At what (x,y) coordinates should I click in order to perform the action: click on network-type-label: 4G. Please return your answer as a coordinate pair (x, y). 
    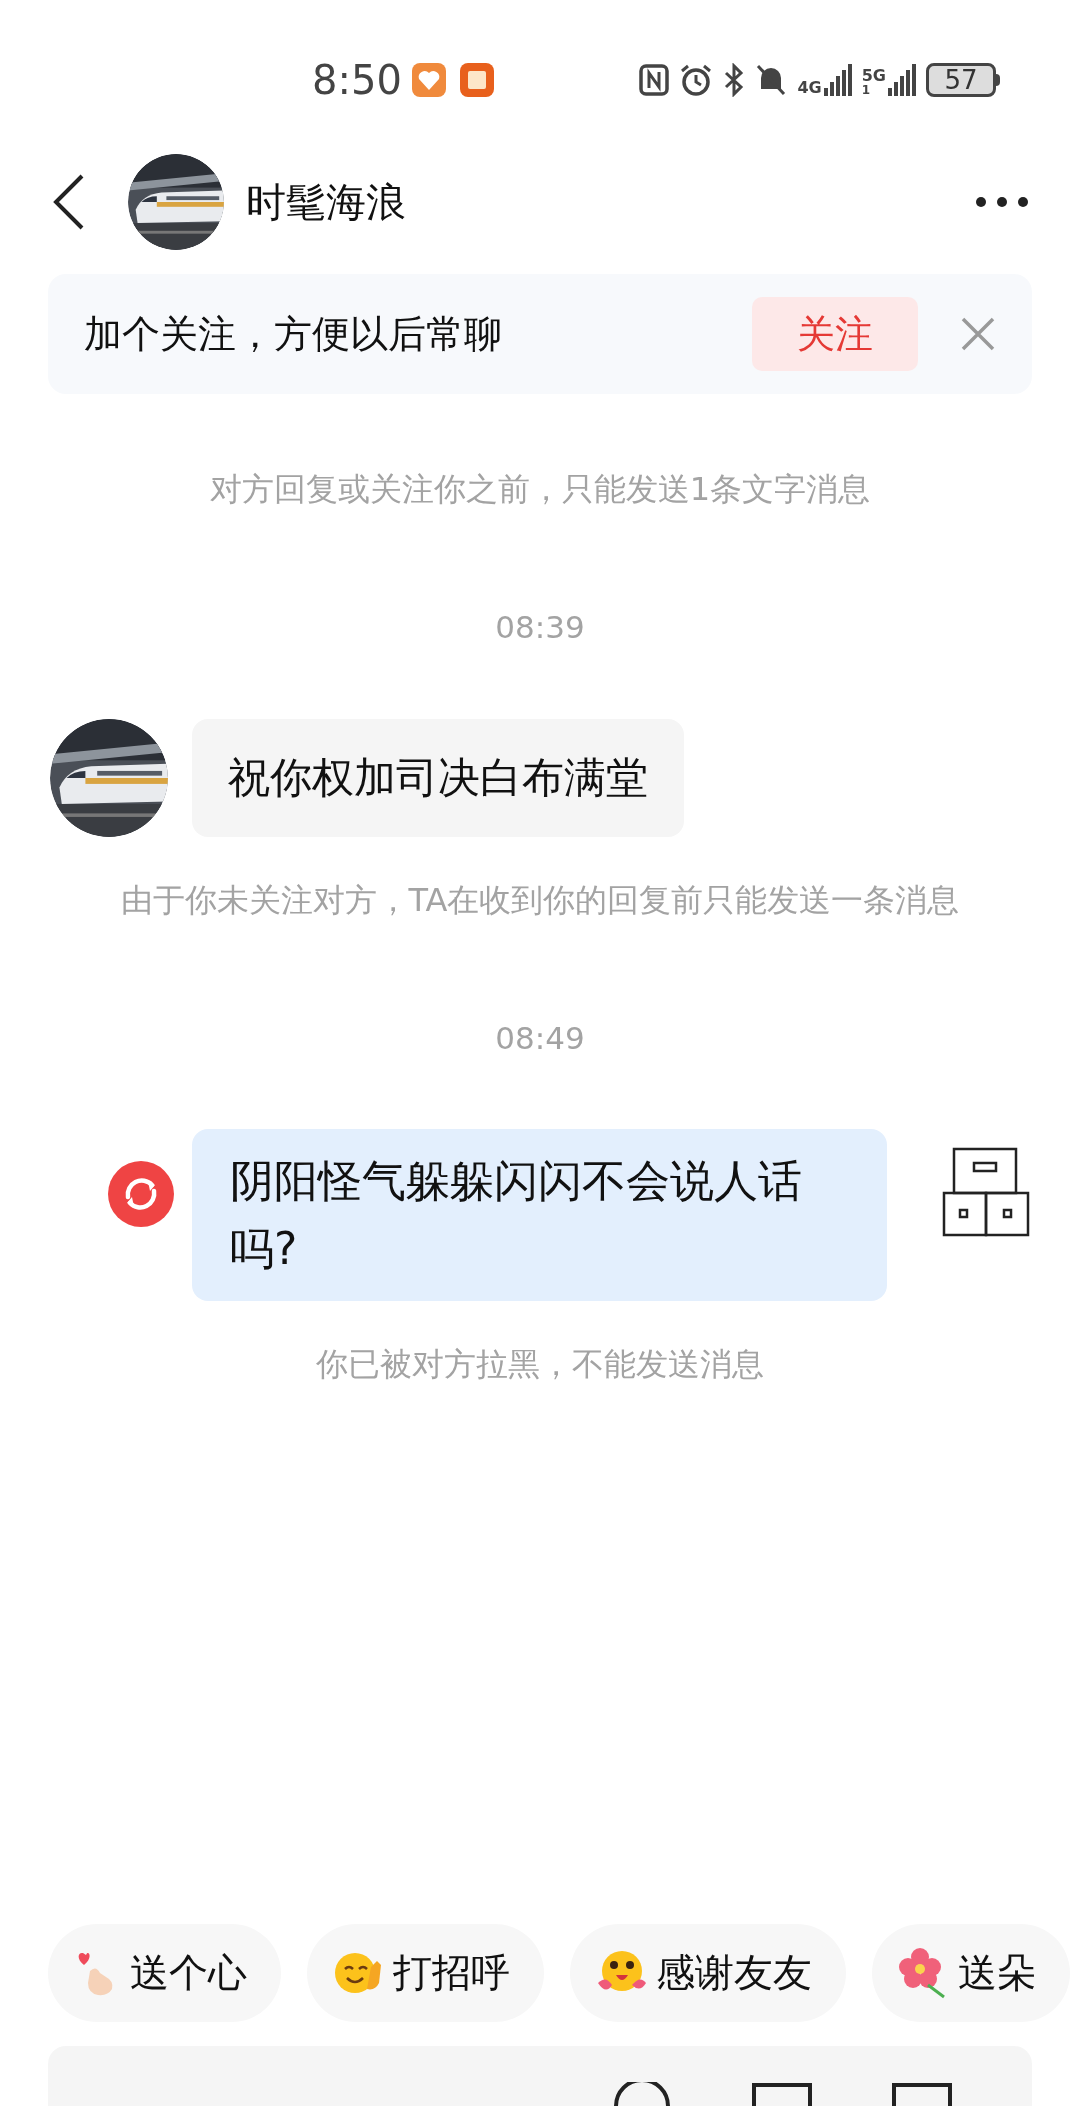
    Looking at the image, I should click on (809, 88).